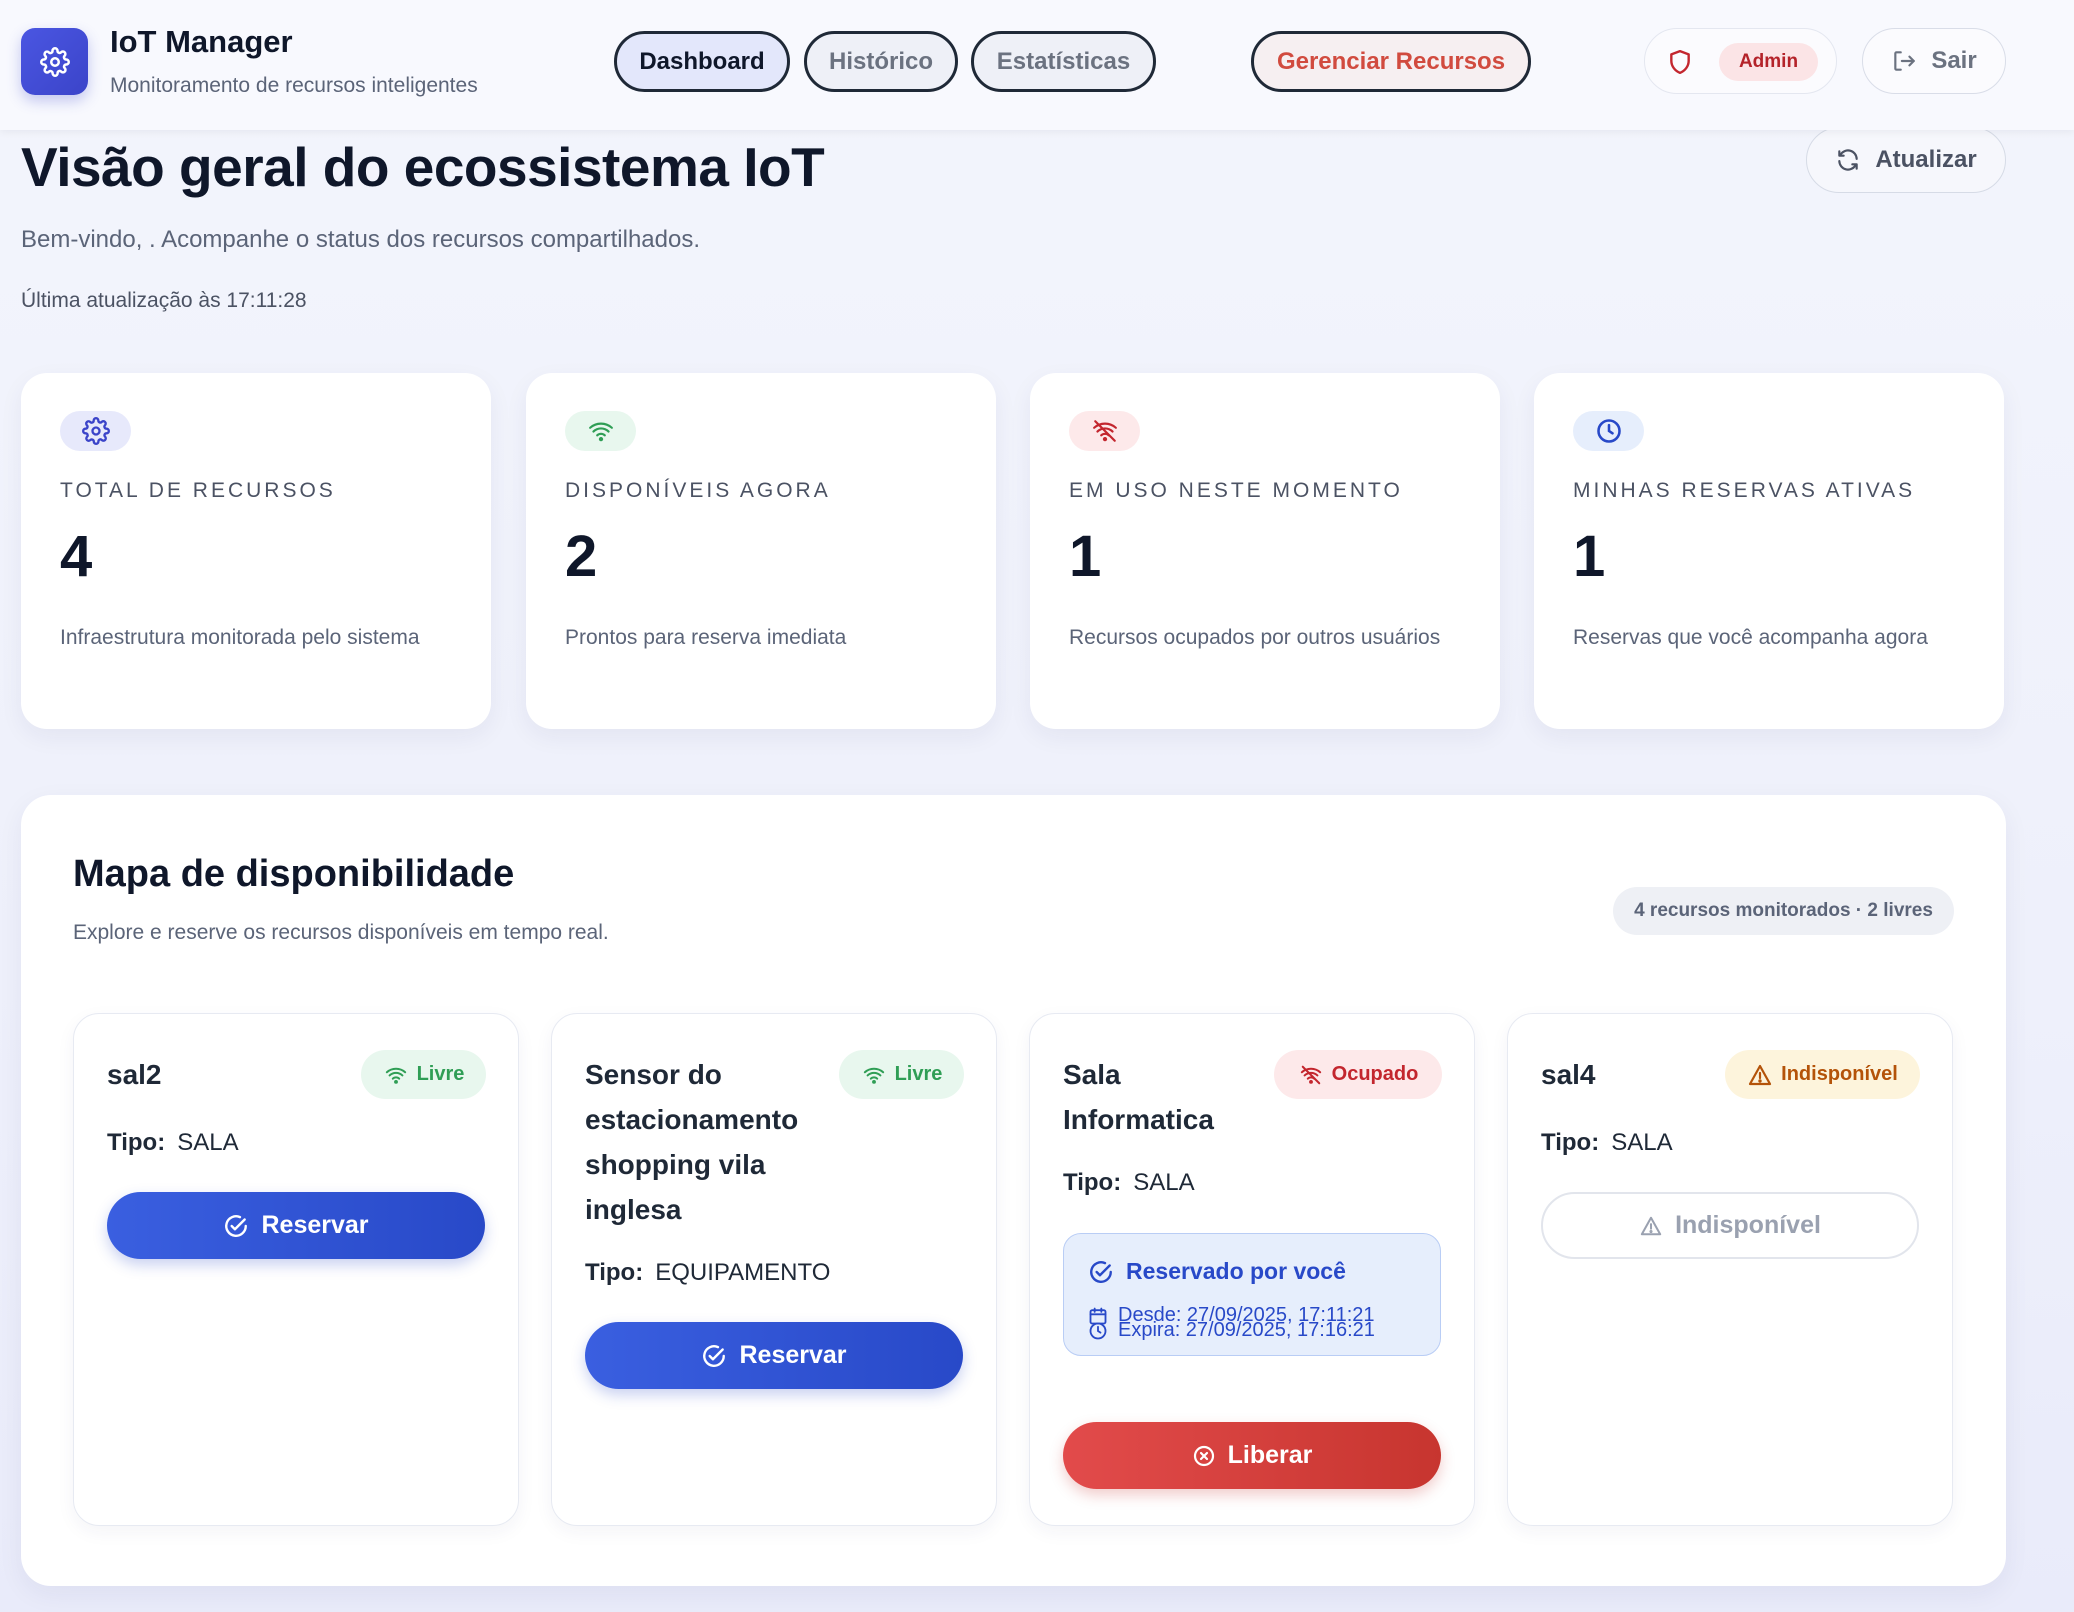  What do you see at coordinates (1063, 61) in the screenshot?
I see `tab-estatisticas: Estatísticas` at bounding box center [1063, 61].